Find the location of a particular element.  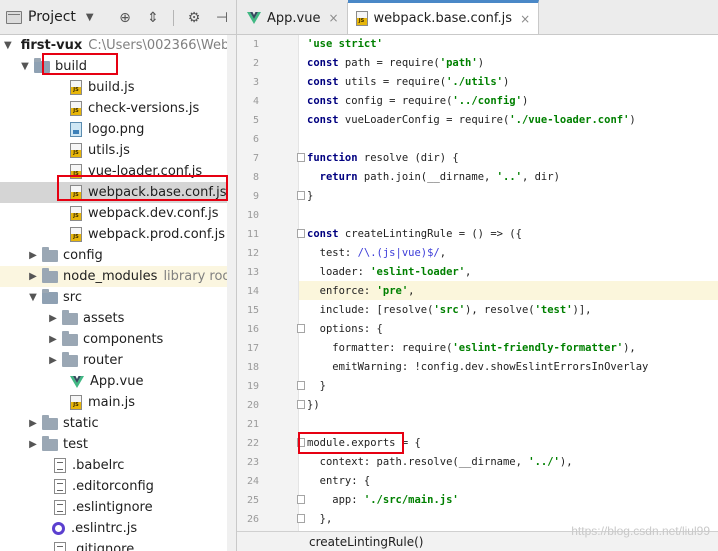

tree-item-assets: ▶ assets is located at coordinates (118, 318).